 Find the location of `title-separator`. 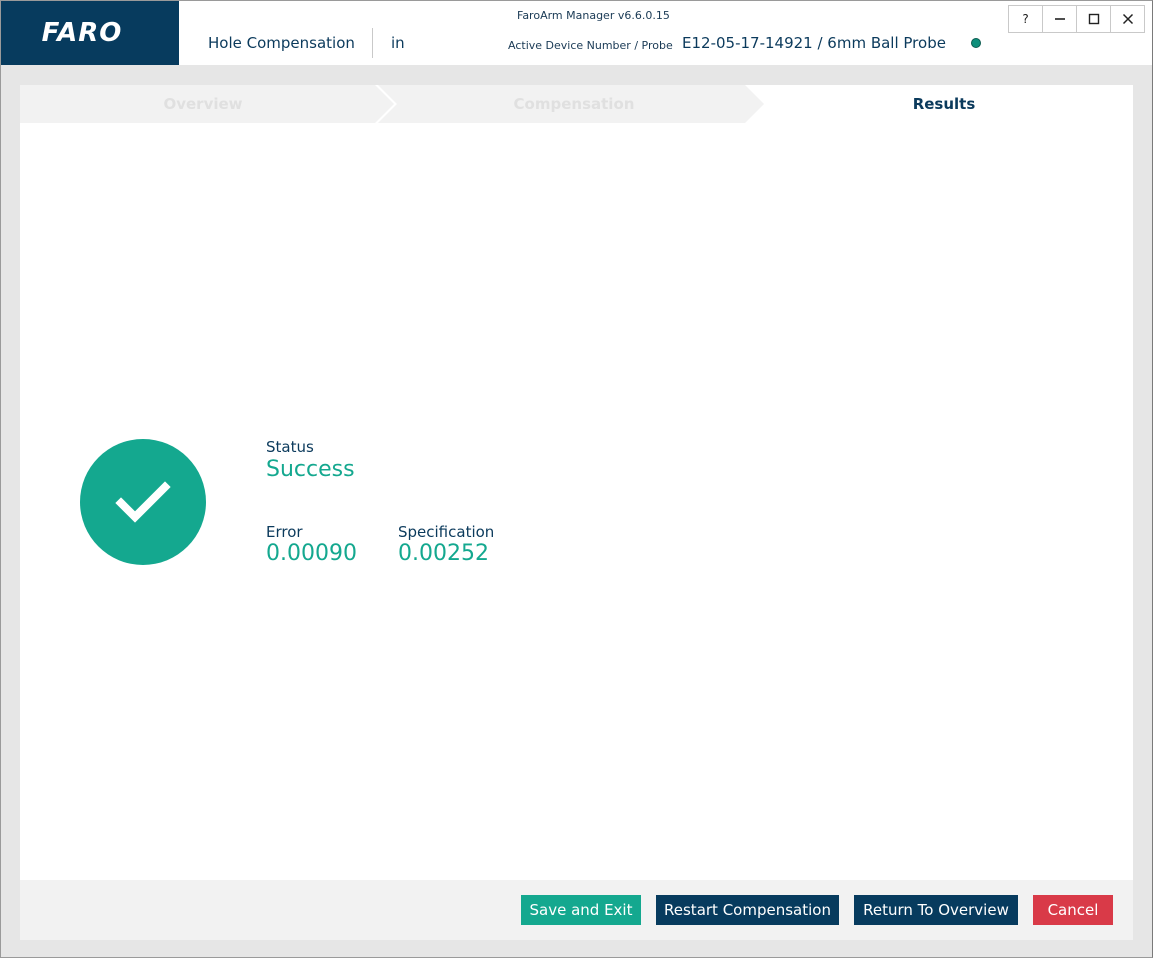

title-separator is located at coordinates (372, 43).